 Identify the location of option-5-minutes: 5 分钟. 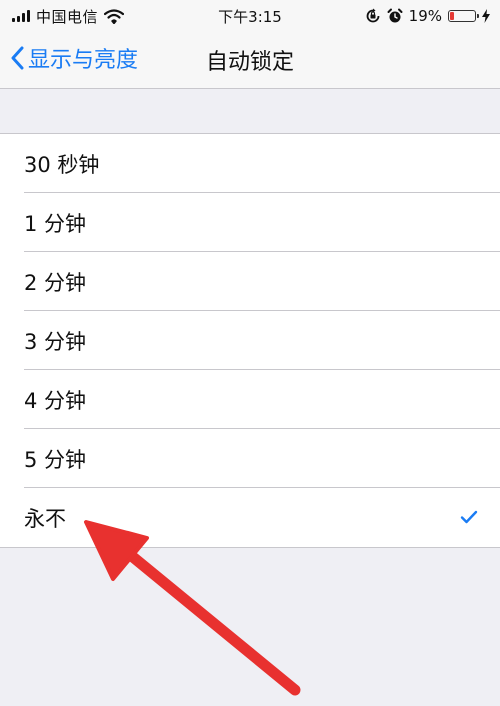
(250, 458).